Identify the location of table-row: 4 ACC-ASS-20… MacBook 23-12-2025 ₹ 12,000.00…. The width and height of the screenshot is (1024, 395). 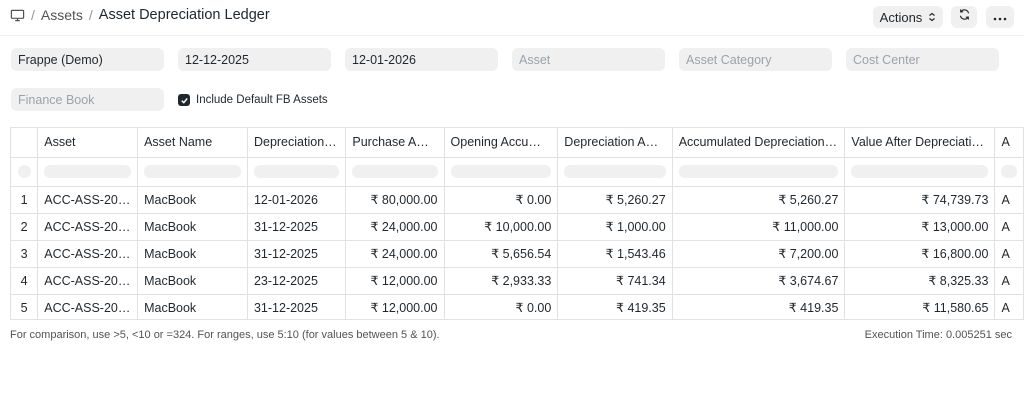
(517, 281).